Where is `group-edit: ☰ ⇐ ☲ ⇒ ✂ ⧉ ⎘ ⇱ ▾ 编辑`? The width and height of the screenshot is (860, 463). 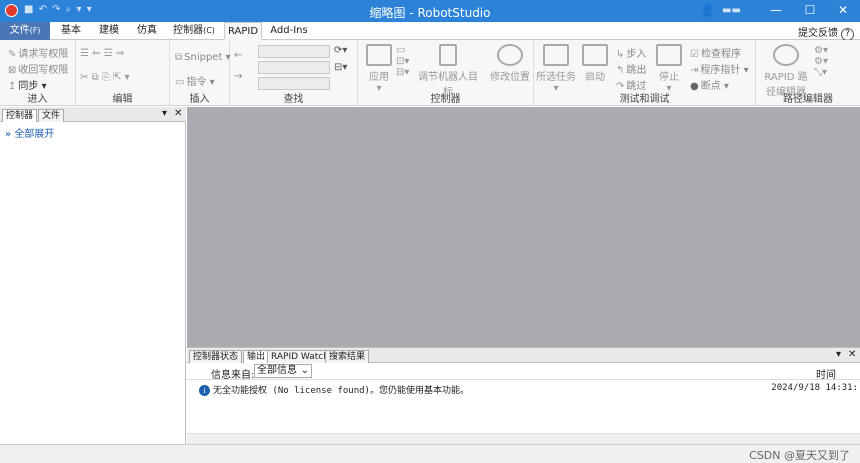 group-edit: ☰ ⇐ ☲ ⇒ ✂ ⧉ ⎘ ⇱ ▾ 编辑 is located at coordinates (123, 73).